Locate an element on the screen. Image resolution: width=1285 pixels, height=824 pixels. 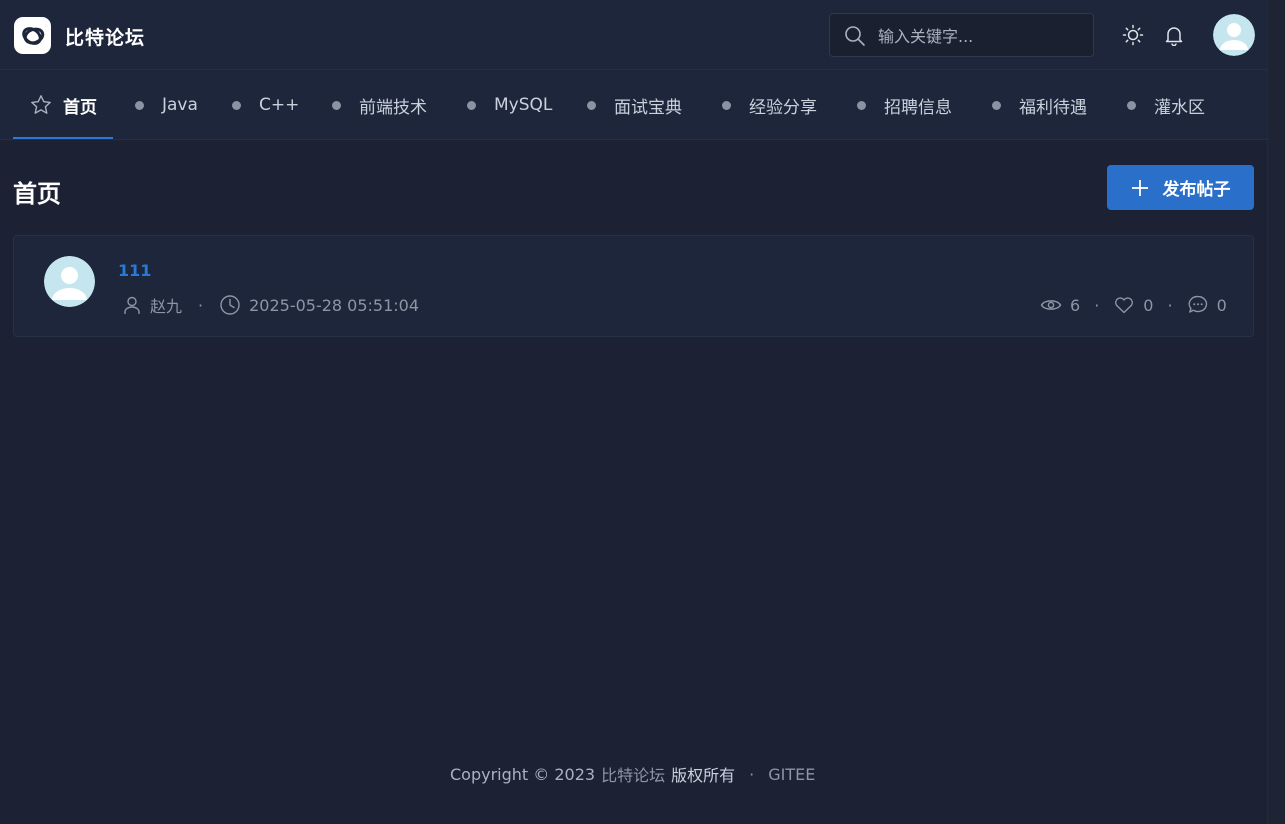
nav-item-label: MySQL is located at coordinates (523, 105).